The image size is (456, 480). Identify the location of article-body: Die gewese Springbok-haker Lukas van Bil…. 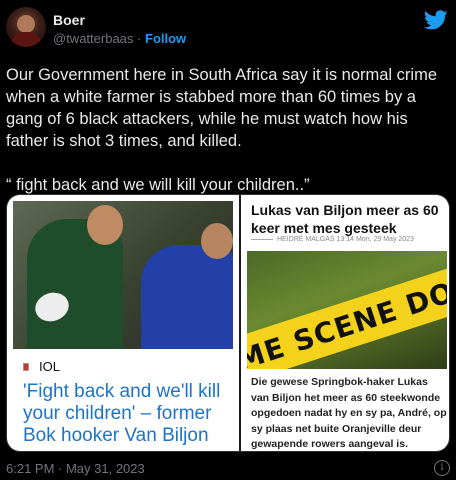
(349, 413).